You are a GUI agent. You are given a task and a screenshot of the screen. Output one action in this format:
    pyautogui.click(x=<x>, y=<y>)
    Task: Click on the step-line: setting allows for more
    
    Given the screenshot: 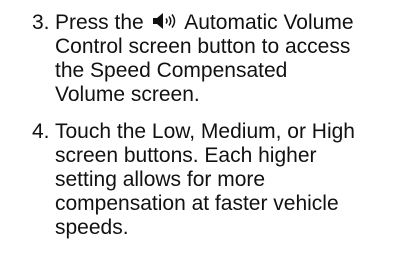 What is the action you would take?
    pyautogui.click(x=160, y=179)
    